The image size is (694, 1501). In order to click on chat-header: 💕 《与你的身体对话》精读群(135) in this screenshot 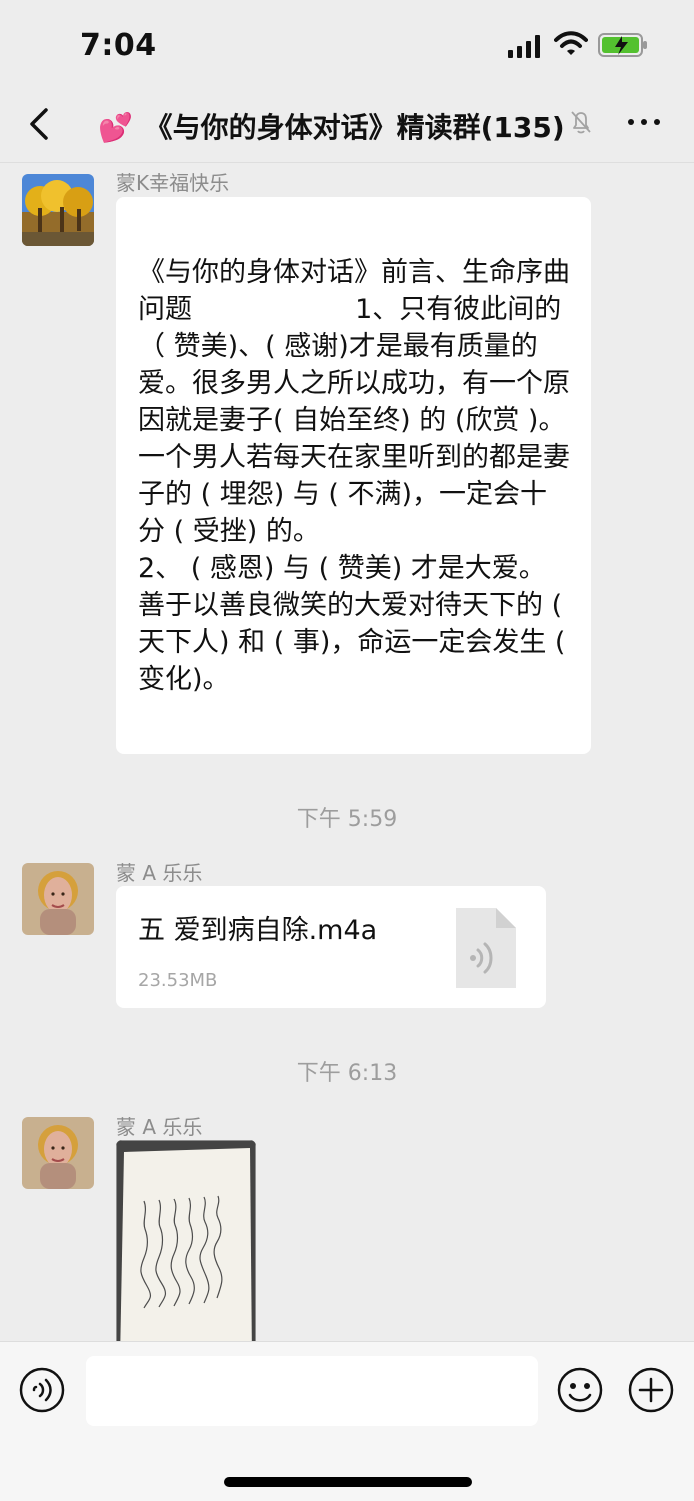, I will do `click(347, 127)`.